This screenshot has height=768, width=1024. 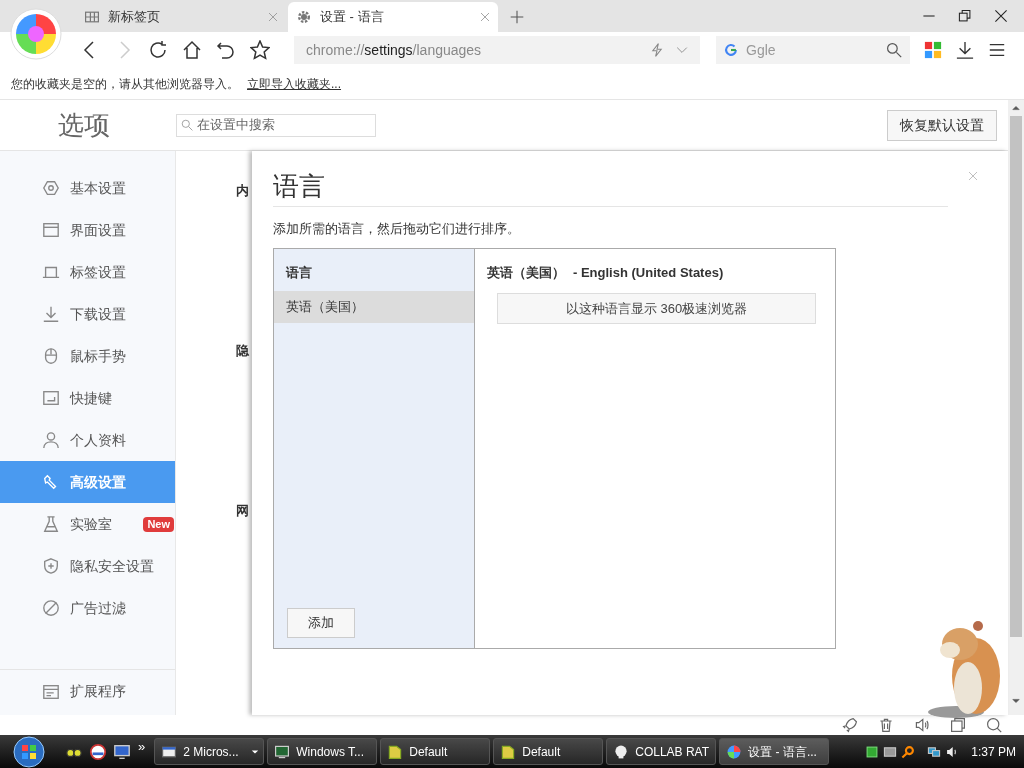 What do you see at coordinates (98, 751) in the screenshot?
I see `globe-icon` at bounding box center [98, 751].